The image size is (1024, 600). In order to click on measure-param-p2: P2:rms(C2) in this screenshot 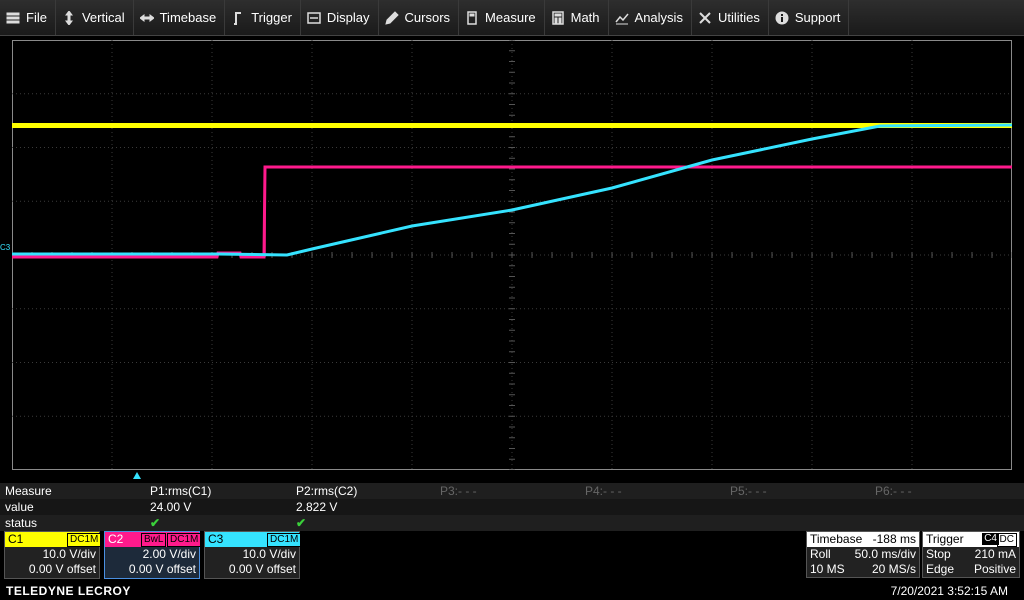, I will do `click(326, 491)`.